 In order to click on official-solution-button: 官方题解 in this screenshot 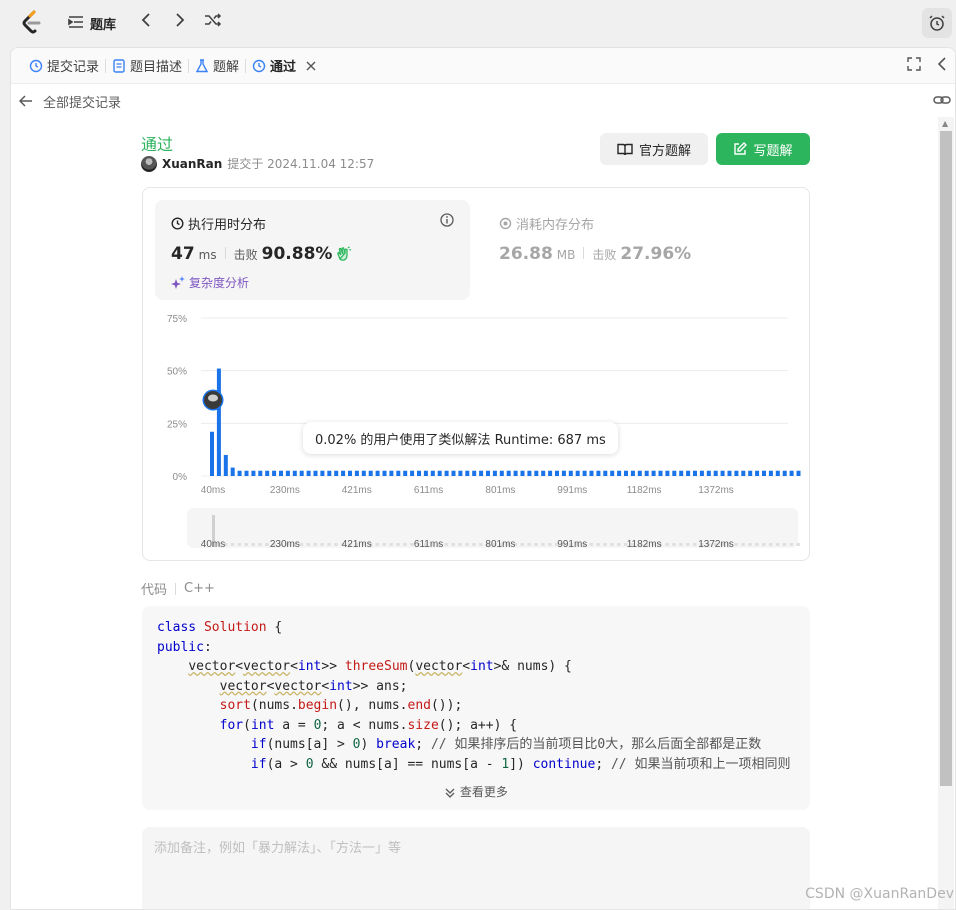, I will do `click(654, 149)`.